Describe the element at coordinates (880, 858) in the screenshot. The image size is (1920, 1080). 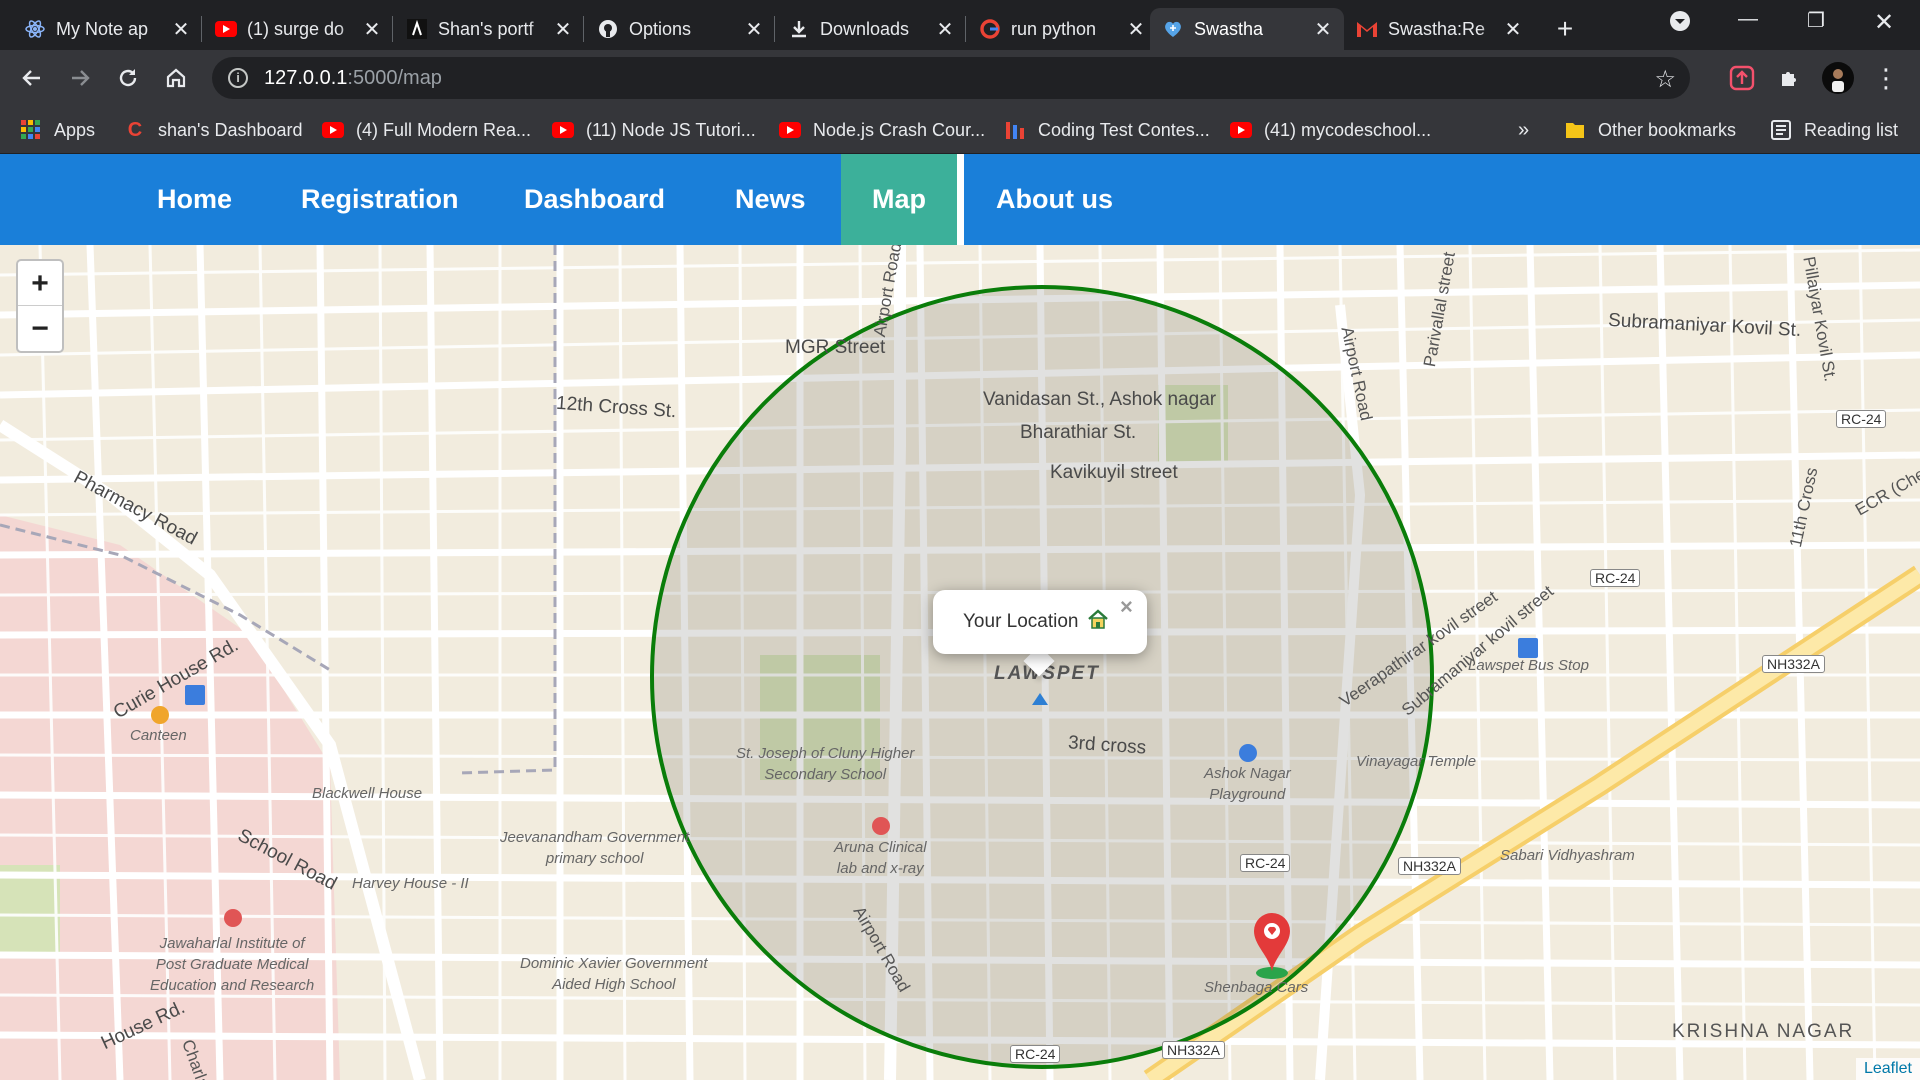
I see `poi-label: Aruna Clinical lab and x-ray` at that location.